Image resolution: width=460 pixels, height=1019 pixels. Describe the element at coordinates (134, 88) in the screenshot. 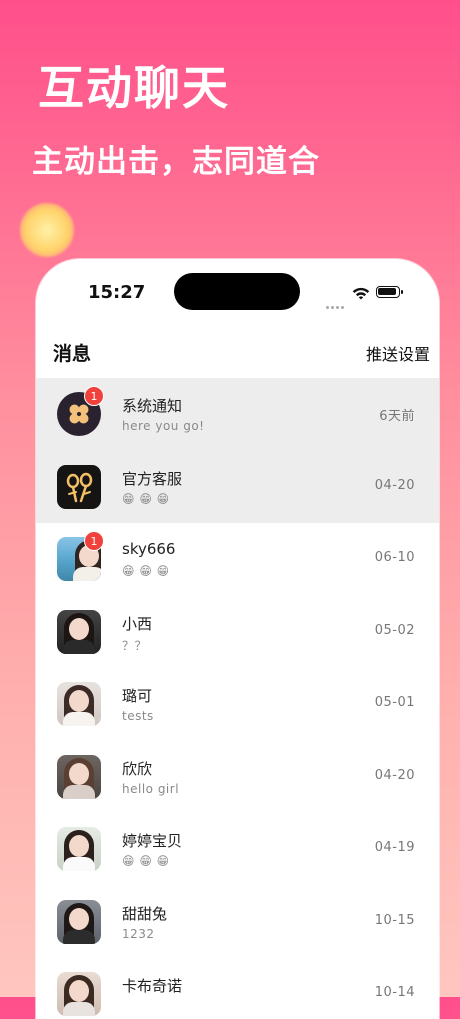

I see `promo-headline: 互动聊天` at that location.